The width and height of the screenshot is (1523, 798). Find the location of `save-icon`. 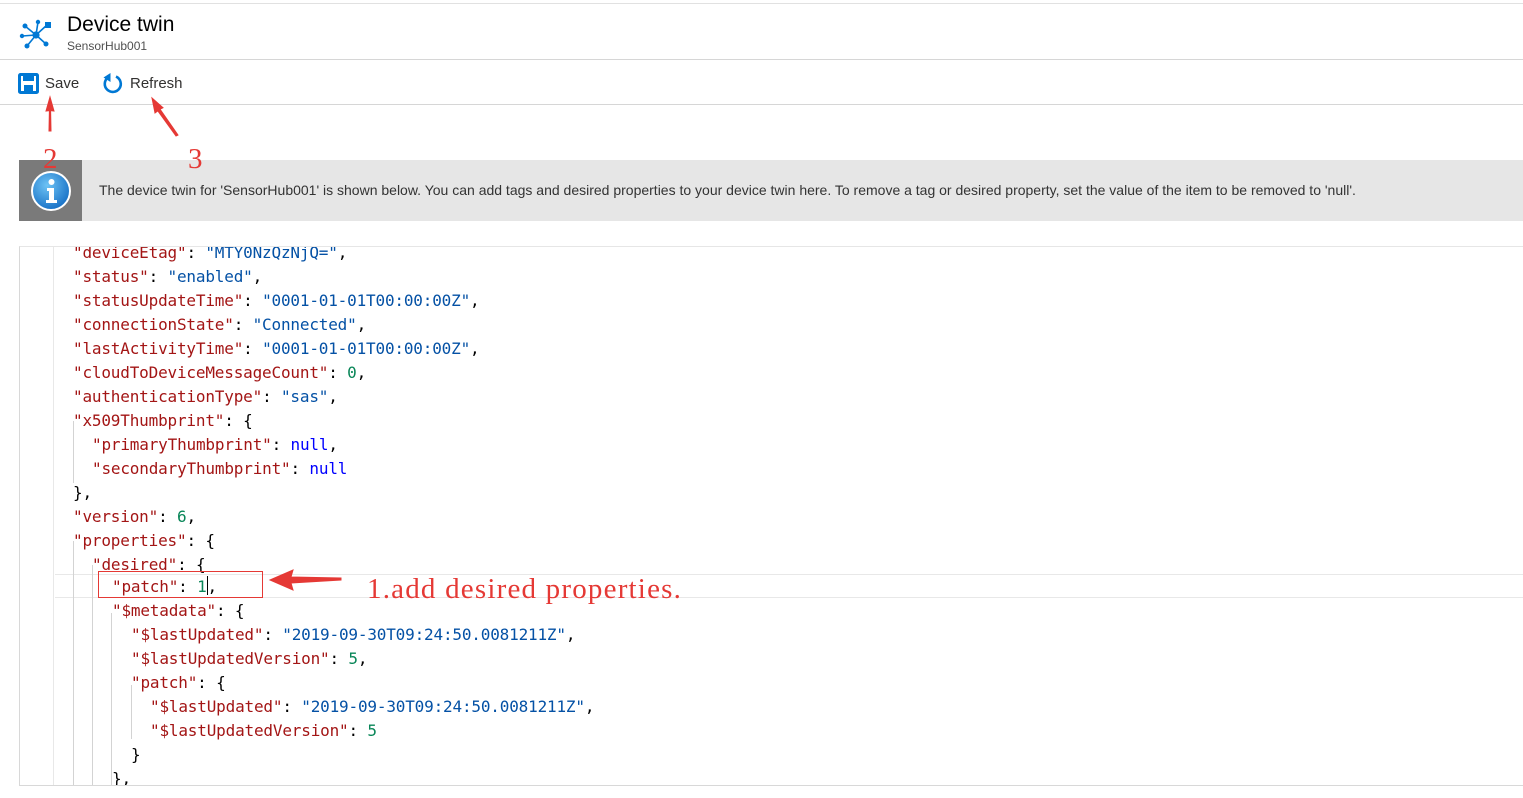

save-icon is located at coordinates (28, 83).